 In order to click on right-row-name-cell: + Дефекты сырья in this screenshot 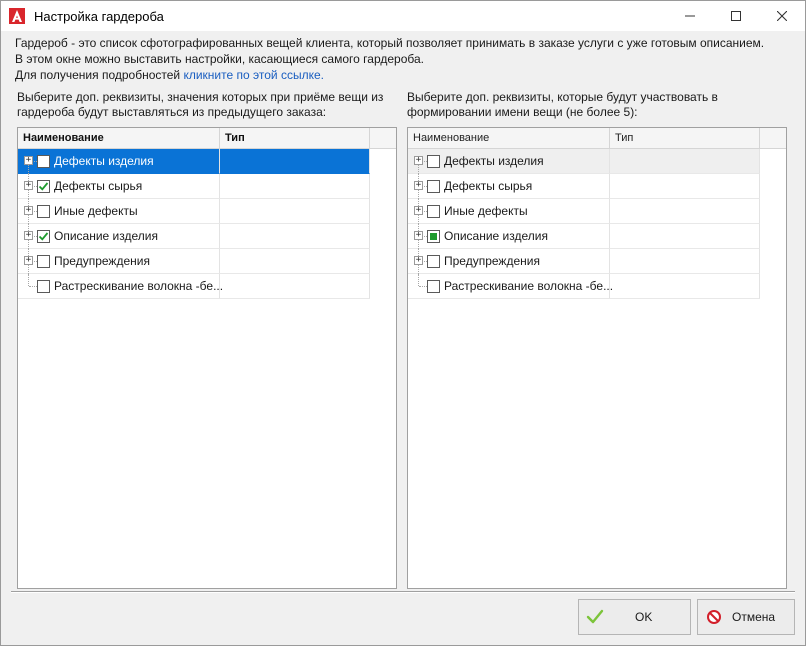, I will do `click(509, 186)`.